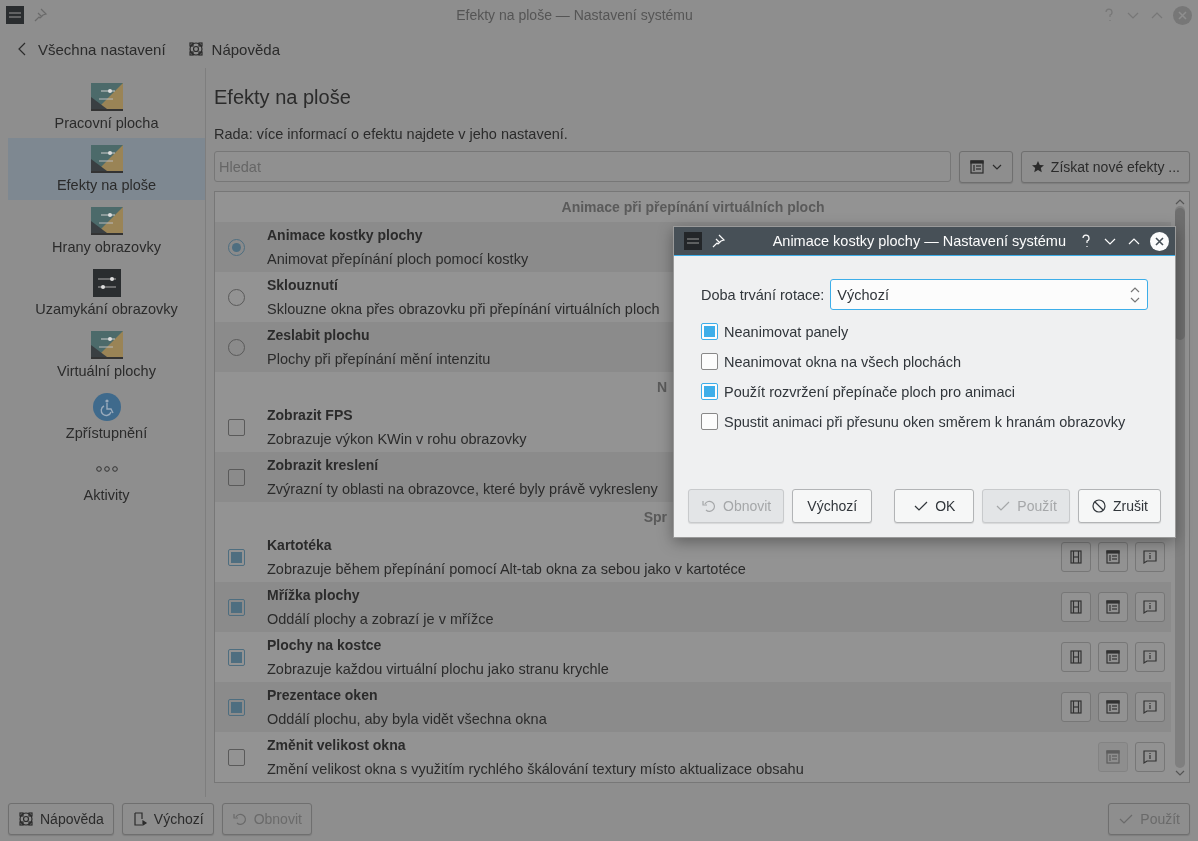 The image size is (1198, 841). I want to click on effect-title: Animace kostky plochy, so click(345, 234).